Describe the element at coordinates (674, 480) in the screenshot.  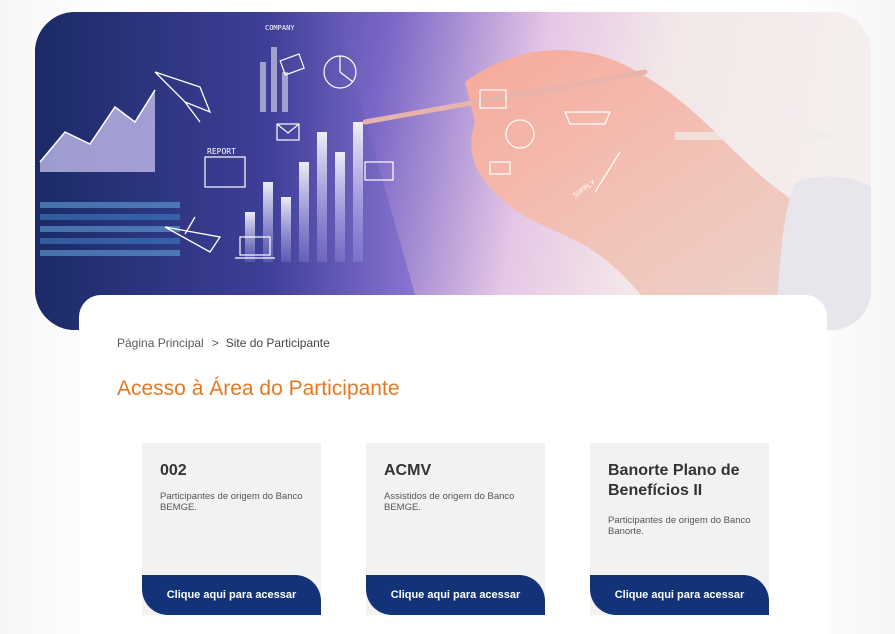
I see `plan-name: Banorte Plano de Benefícios II` at that location.